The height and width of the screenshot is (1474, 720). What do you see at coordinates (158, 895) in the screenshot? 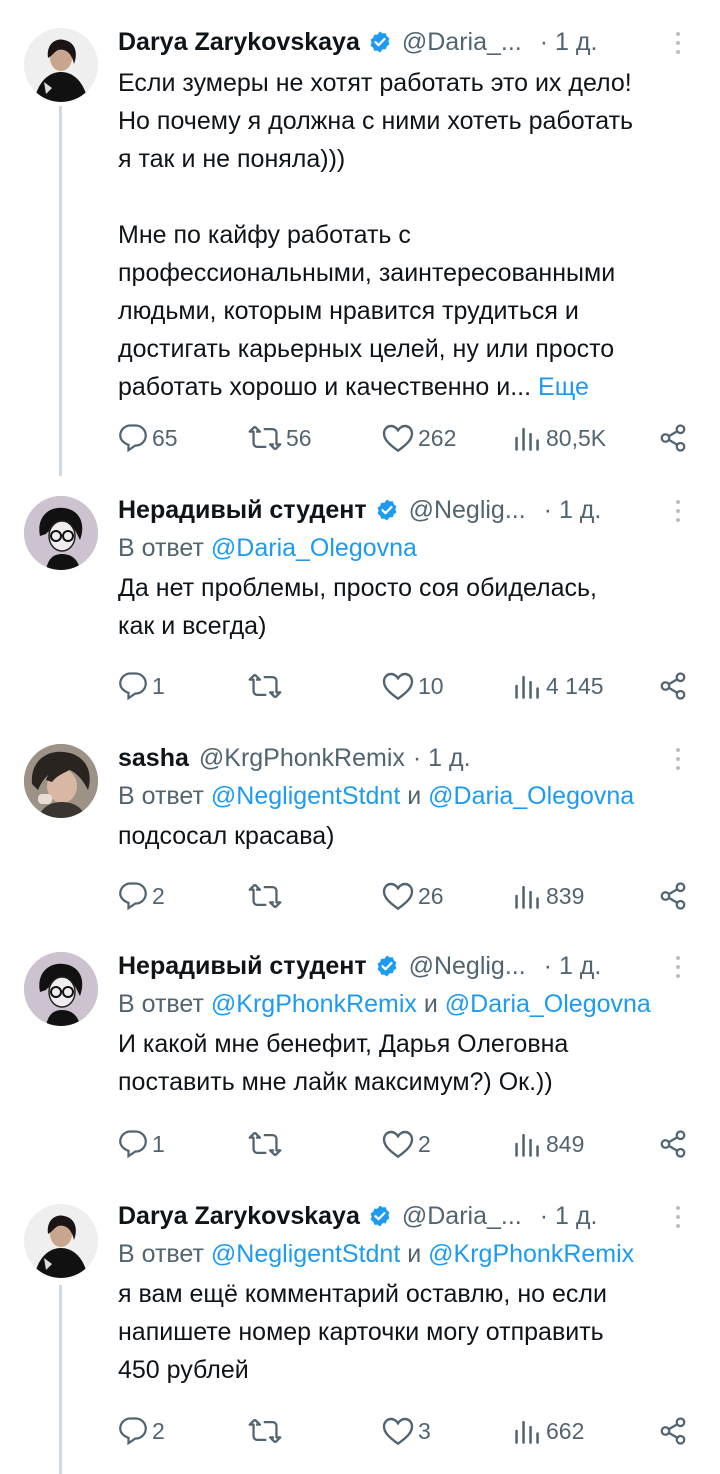
I see `reply-count: 2` at bounding box center [158, 895].